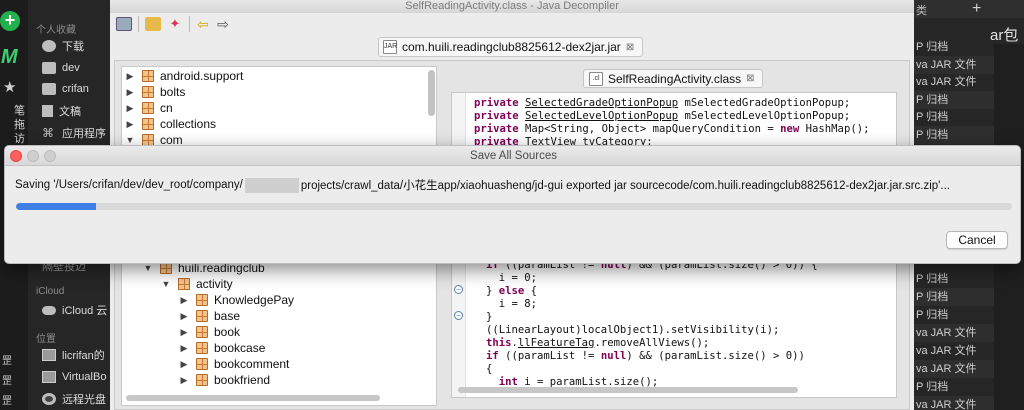 This screenshot has height=410, width=1024. Describe the element at coordinates (188, 124) in the screenshot. I see `tree-node-label: collections` at that location.